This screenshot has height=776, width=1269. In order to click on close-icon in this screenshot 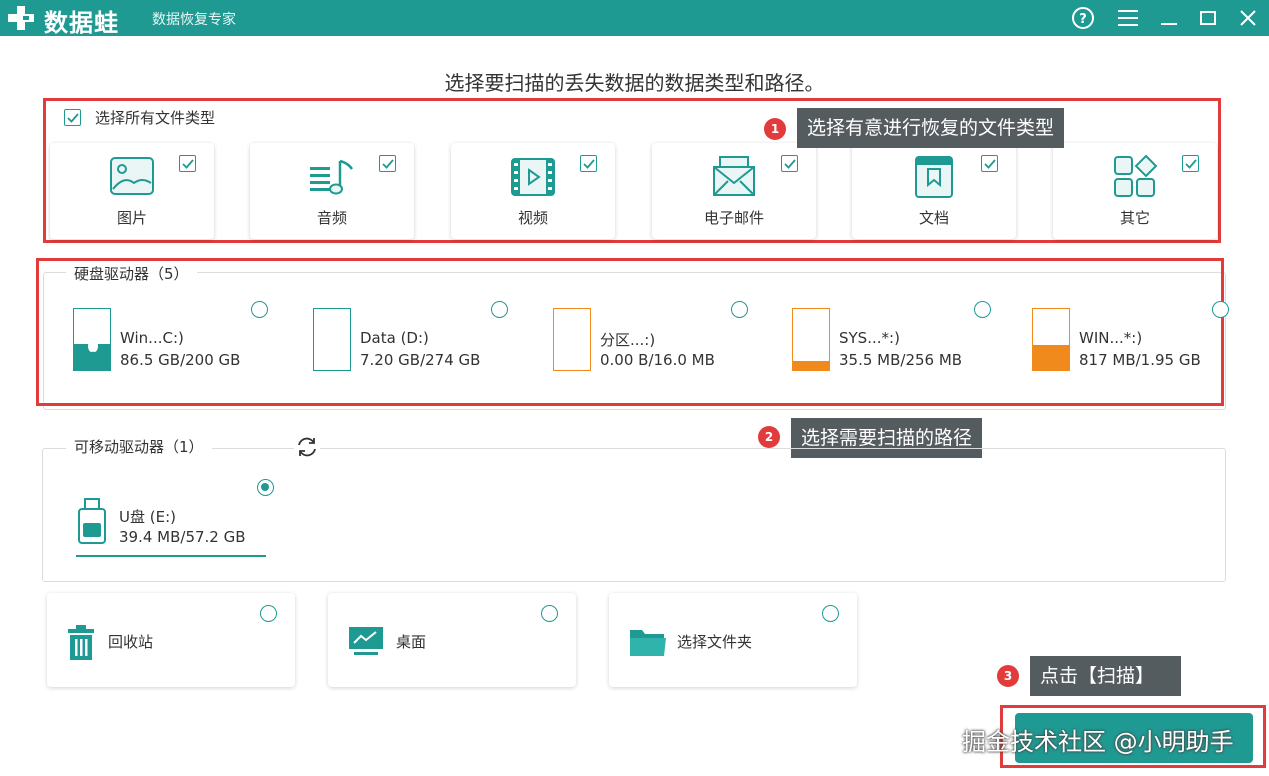, I will do `click(1248, 18)`.